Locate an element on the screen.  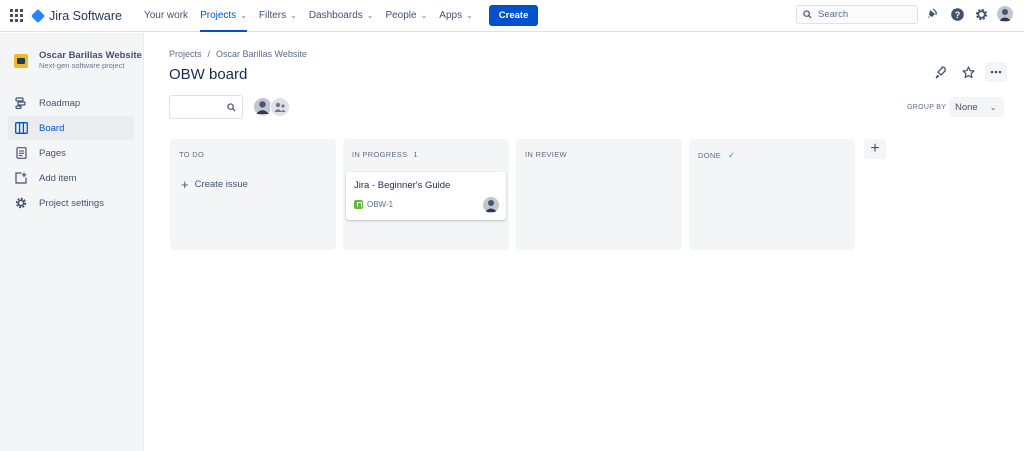
story-icon is located at coordinates (358, 204).